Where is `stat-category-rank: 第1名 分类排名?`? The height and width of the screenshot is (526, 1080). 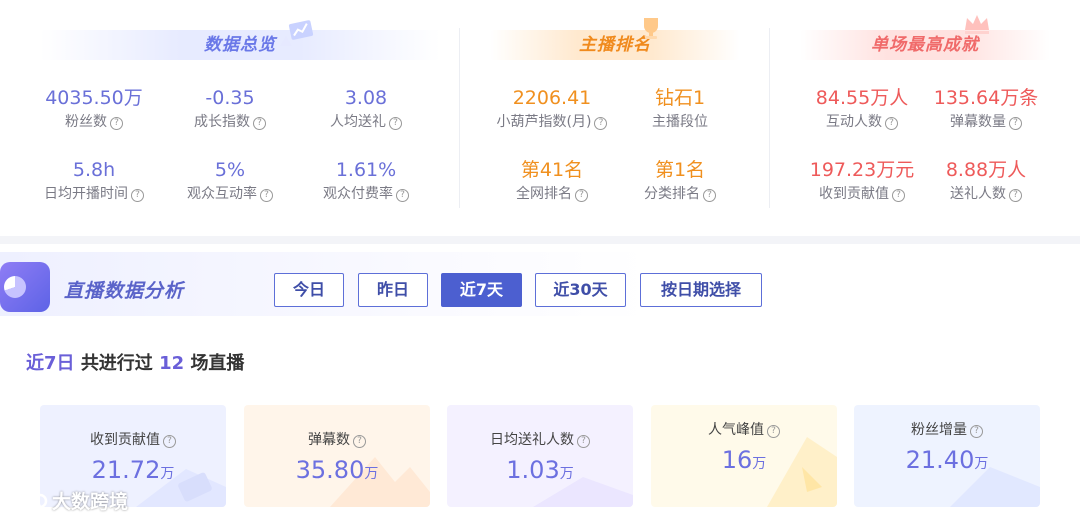
stat-category-rank: 第1名 分类排名? is located at coordinates (680, 180).